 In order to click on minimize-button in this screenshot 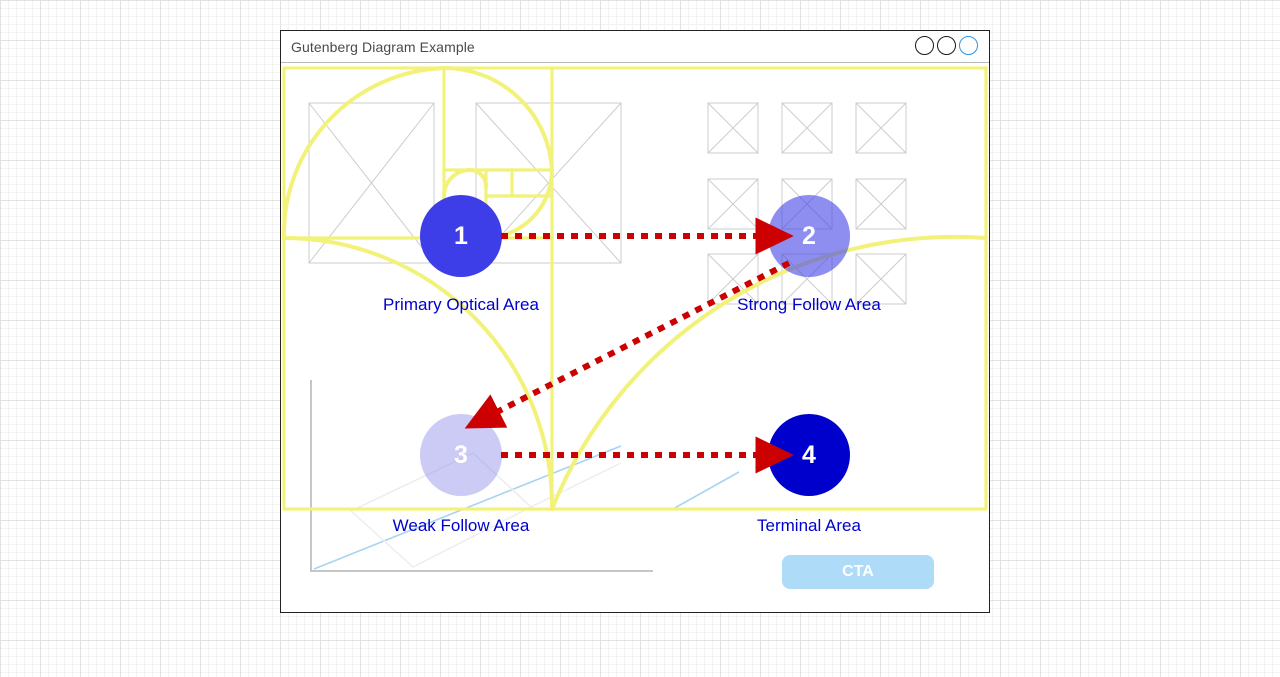, I will do `click(924, 45)`.